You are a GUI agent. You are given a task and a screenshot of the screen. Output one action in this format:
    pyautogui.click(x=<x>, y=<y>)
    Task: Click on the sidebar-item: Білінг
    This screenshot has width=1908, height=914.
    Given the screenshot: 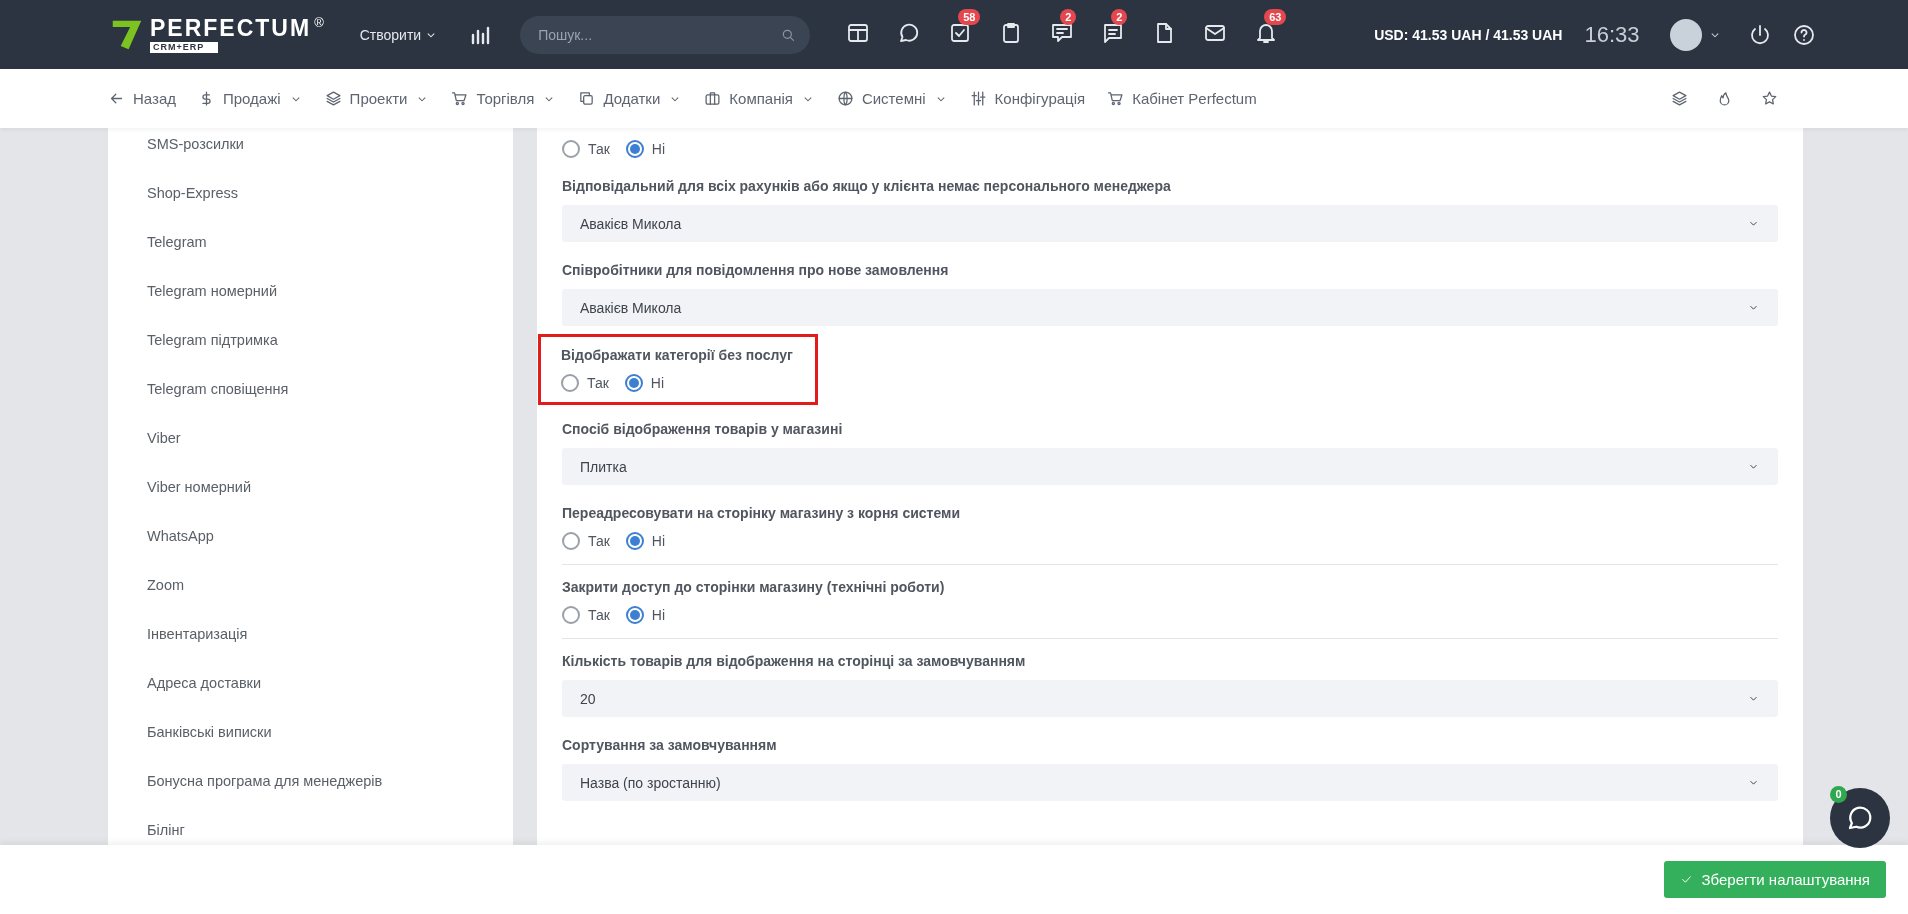 What is the action you would take?
    pyautogui.click(x=310, y=825)
    